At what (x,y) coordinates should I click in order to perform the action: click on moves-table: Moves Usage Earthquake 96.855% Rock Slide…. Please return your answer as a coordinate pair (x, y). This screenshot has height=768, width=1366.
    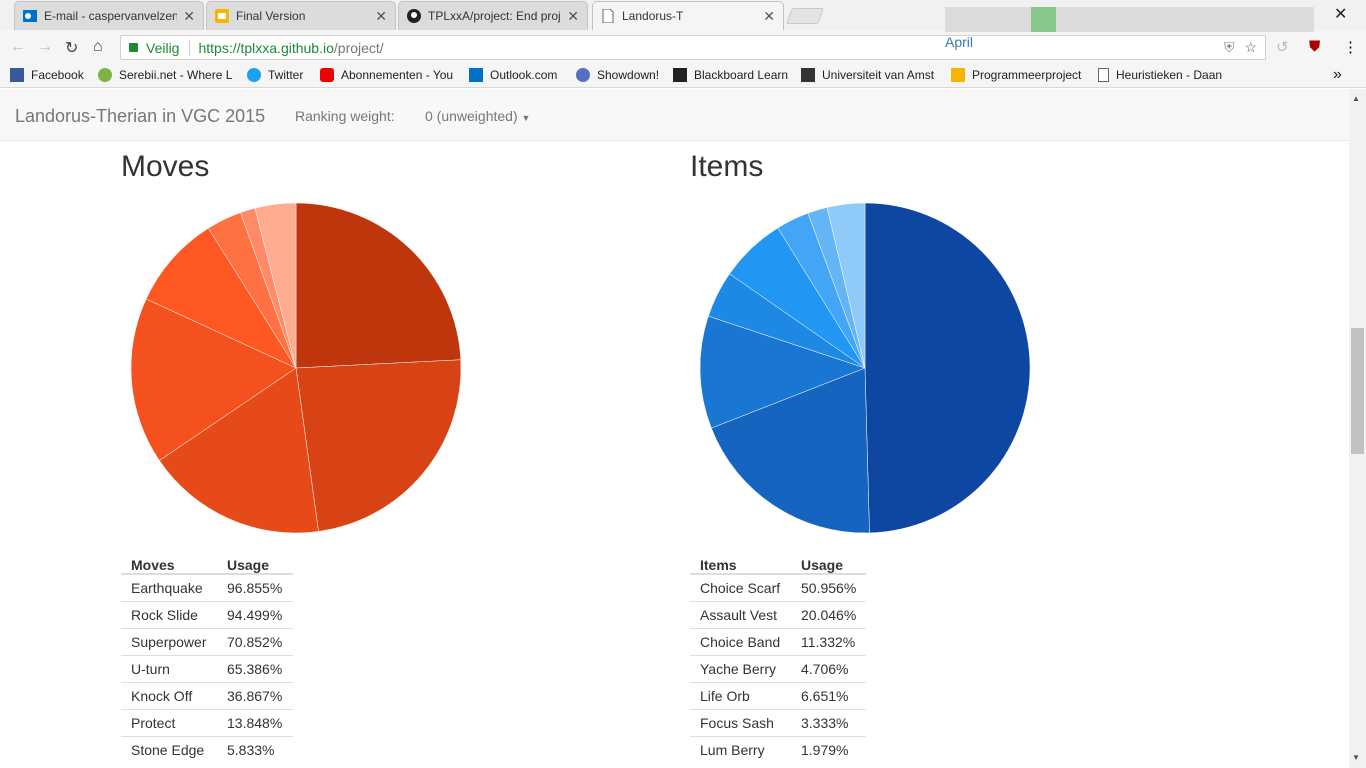
    Looking at the image, I should click on (207, 655).